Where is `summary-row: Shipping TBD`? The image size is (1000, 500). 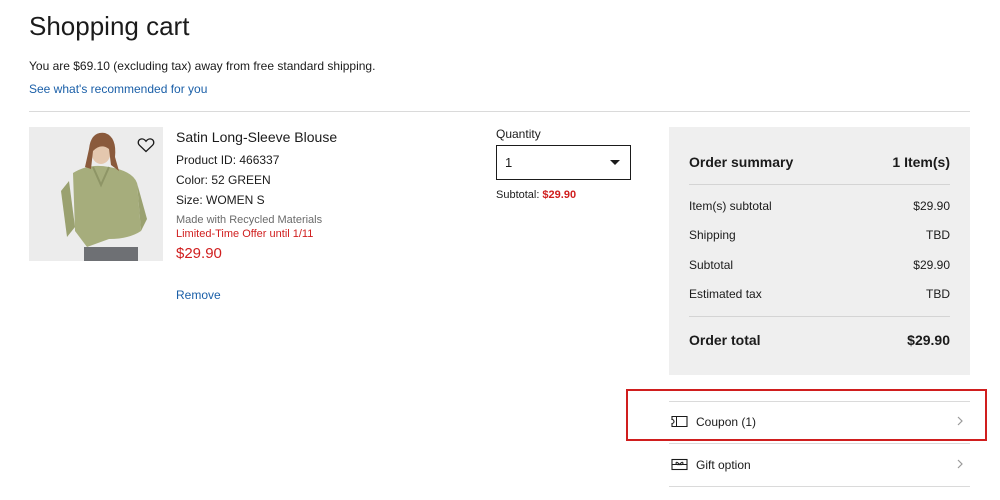
summary-row: Shipping TBD is located at coordinates (819, 235).